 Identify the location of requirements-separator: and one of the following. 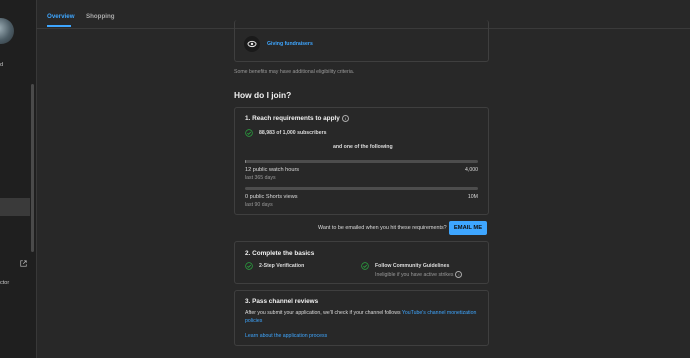
(363, 147).